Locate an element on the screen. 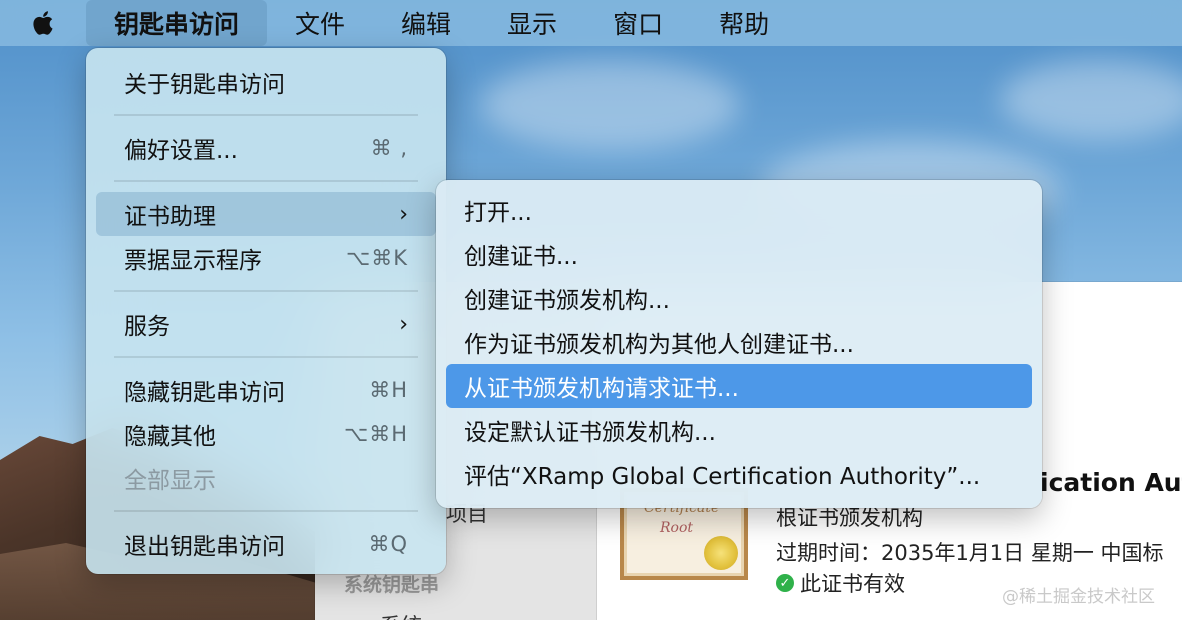 This screenshot has height=620, width=1182. certificate-status-text: 此证书有效 is located at coordinates (852, 584).